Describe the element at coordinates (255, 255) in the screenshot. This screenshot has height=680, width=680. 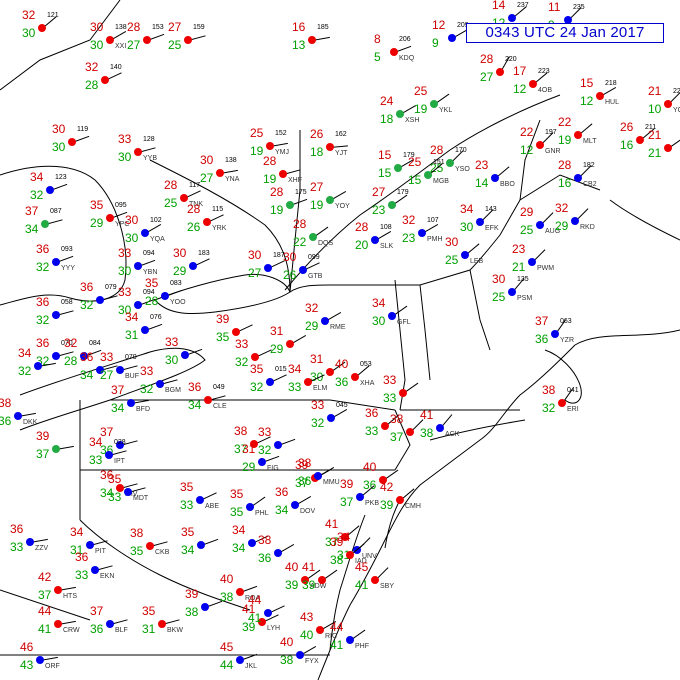
I see `temperature-value: 30` at that location.